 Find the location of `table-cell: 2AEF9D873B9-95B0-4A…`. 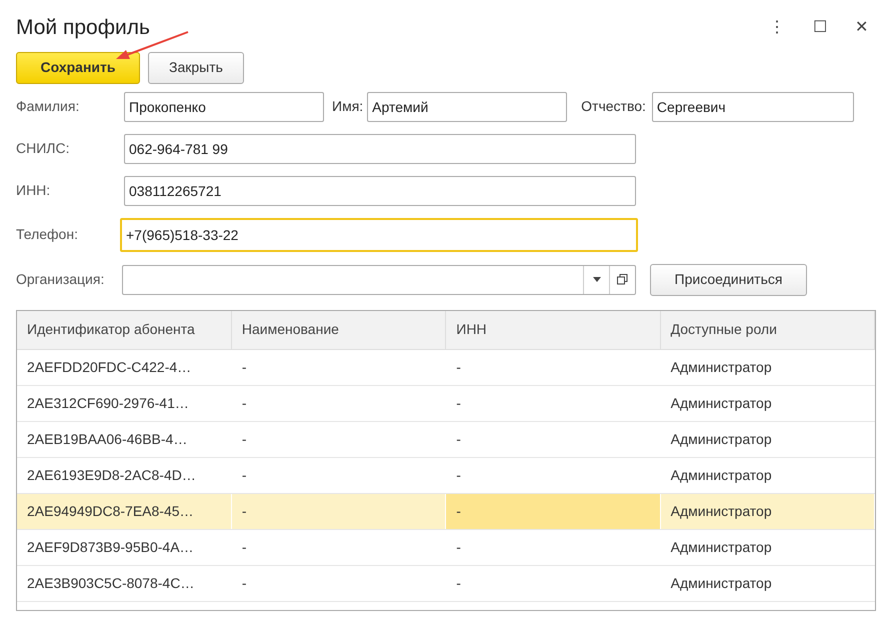

table-cell: 2AEF9D873B9-95B0-4A… is located at coordinates (124, 548).